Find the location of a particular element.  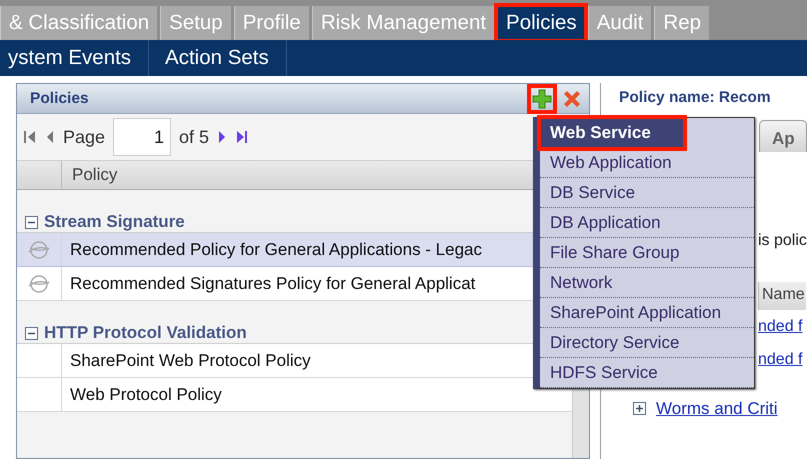

menu-item: DB Service is located at coordinates (647, 193).